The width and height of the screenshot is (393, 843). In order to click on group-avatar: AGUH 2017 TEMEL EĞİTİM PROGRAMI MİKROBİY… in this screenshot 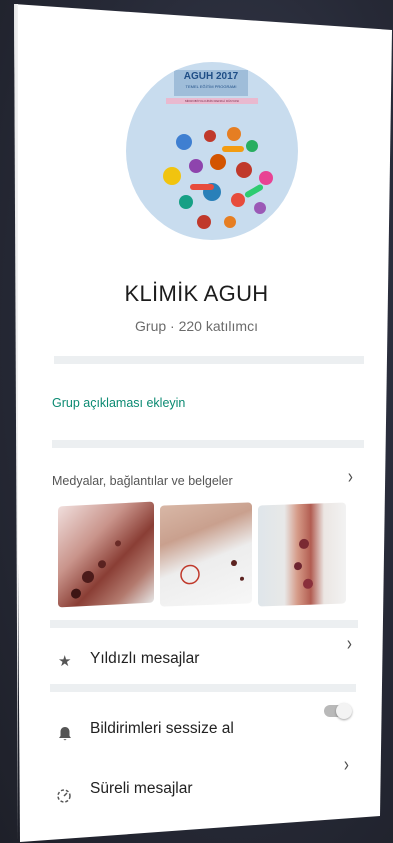, I will do `click(212, 151)`.